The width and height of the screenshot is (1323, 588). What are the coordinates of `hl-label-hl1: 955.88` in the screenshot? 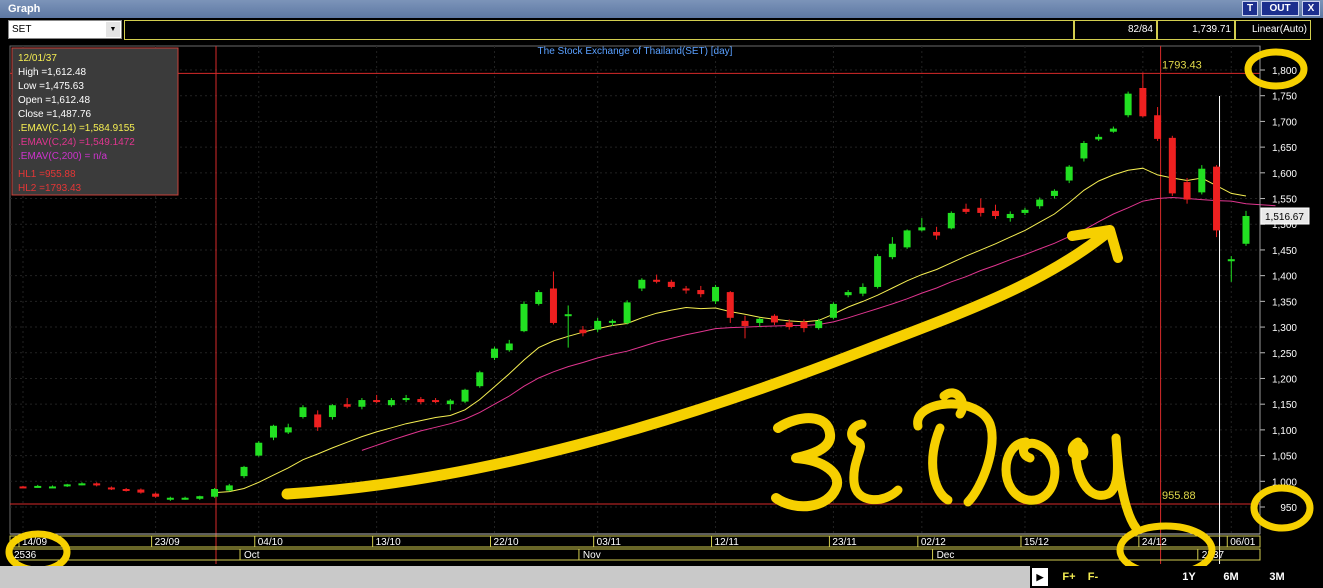 It's located at (1179, 496).